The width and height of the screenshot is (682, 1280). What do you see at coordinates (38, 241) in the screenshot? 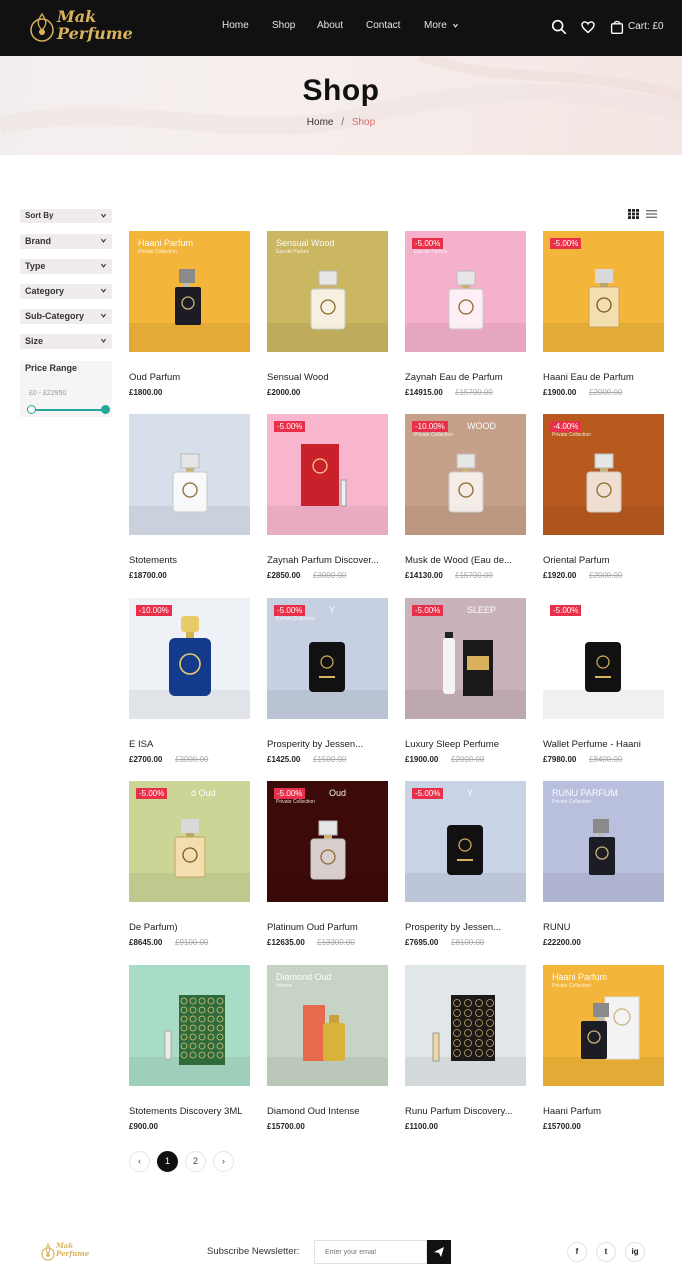
I see `brand-label: Brand` at bounding box center [38, 241].